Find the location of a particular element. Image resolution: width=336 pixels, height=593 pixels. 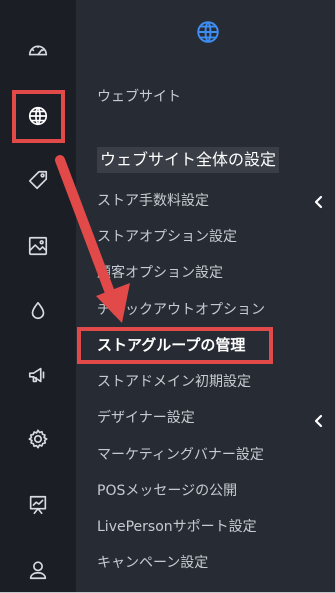

presentation-chart-icon is located at coordinates (38, 505).